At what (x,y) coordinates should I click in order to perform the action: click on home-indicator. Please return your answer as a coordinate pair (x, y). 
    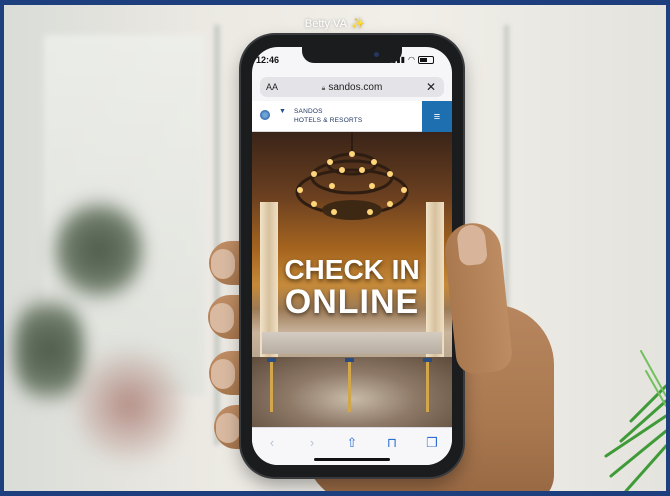
    Looking at the image, I should click on (352, 459).